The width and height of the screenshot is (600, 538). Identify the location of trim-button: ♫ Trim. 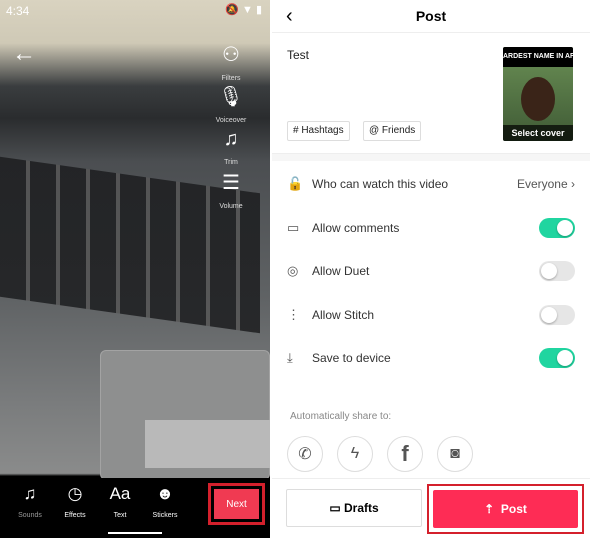
(231, 148).